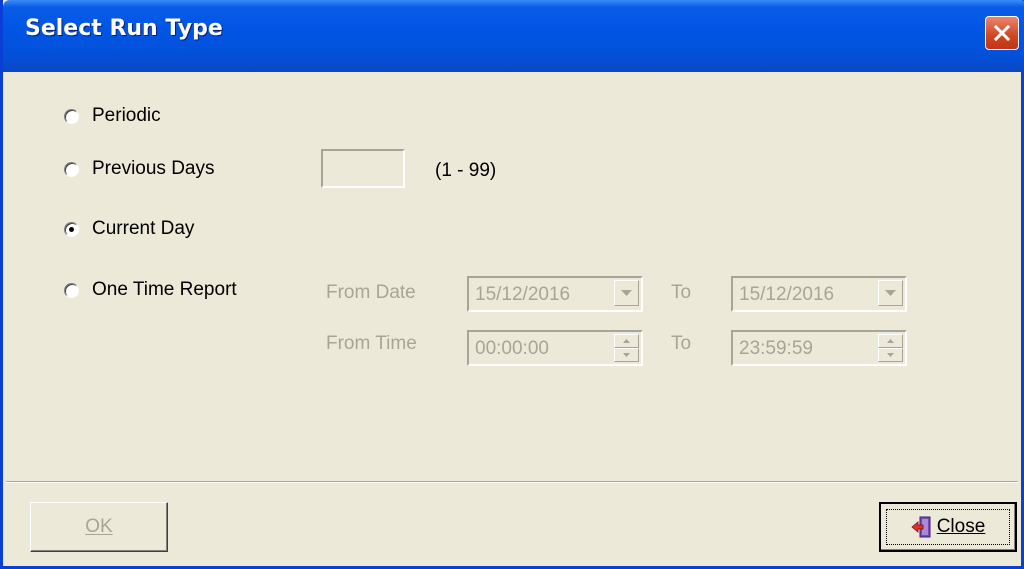  Describe the element at coordinates (776, 348) in the screenshot. I see `to-time-value: 23:59:59` at that location.